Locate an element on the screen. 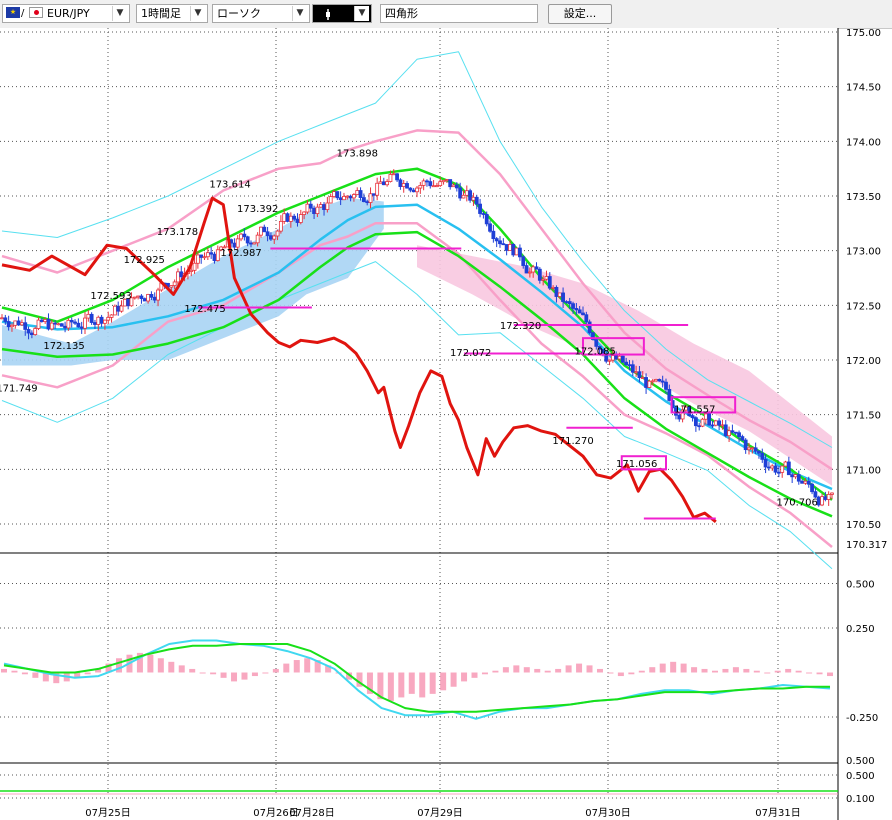  chart-type-label: ローソク is located at coordinates (239, 13).